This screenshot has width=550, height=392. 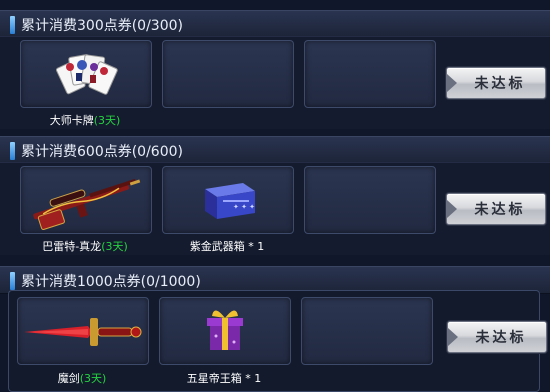 I want to click on sniper-rifle-icon, so click(x=87, y=204).